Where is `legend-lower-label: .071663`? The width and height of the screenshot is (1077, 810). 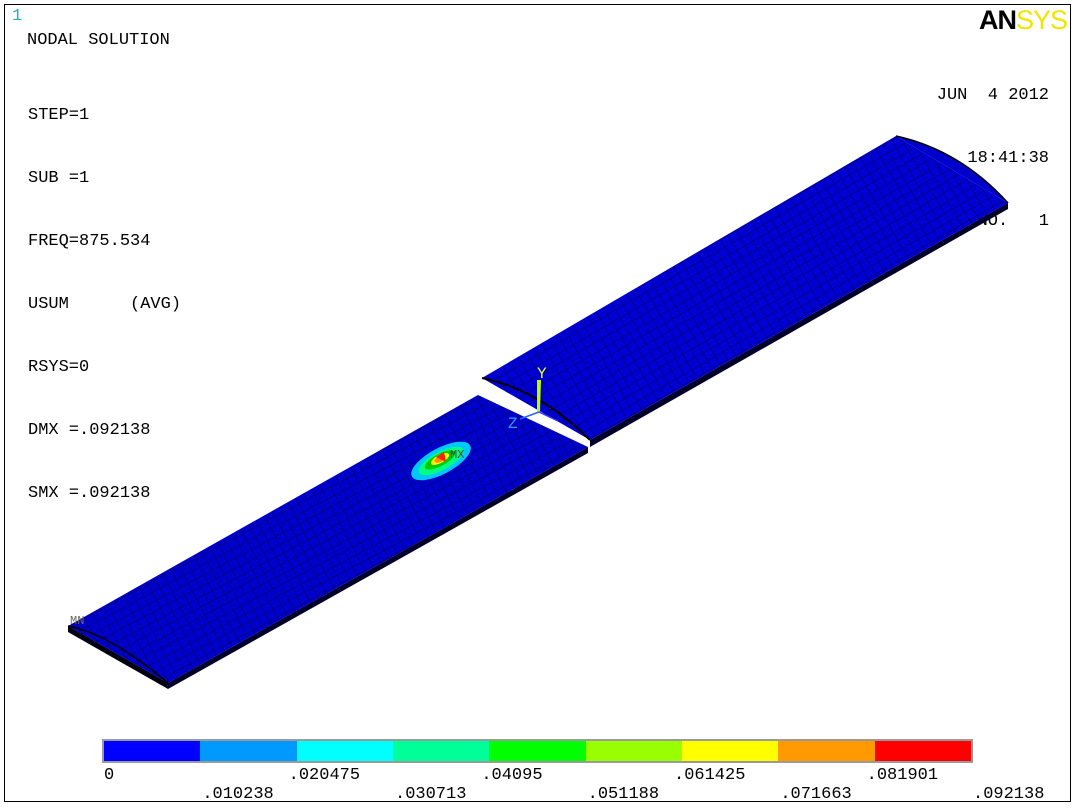
legend-lower-label: .071663 is located at coordinates (816, 794).